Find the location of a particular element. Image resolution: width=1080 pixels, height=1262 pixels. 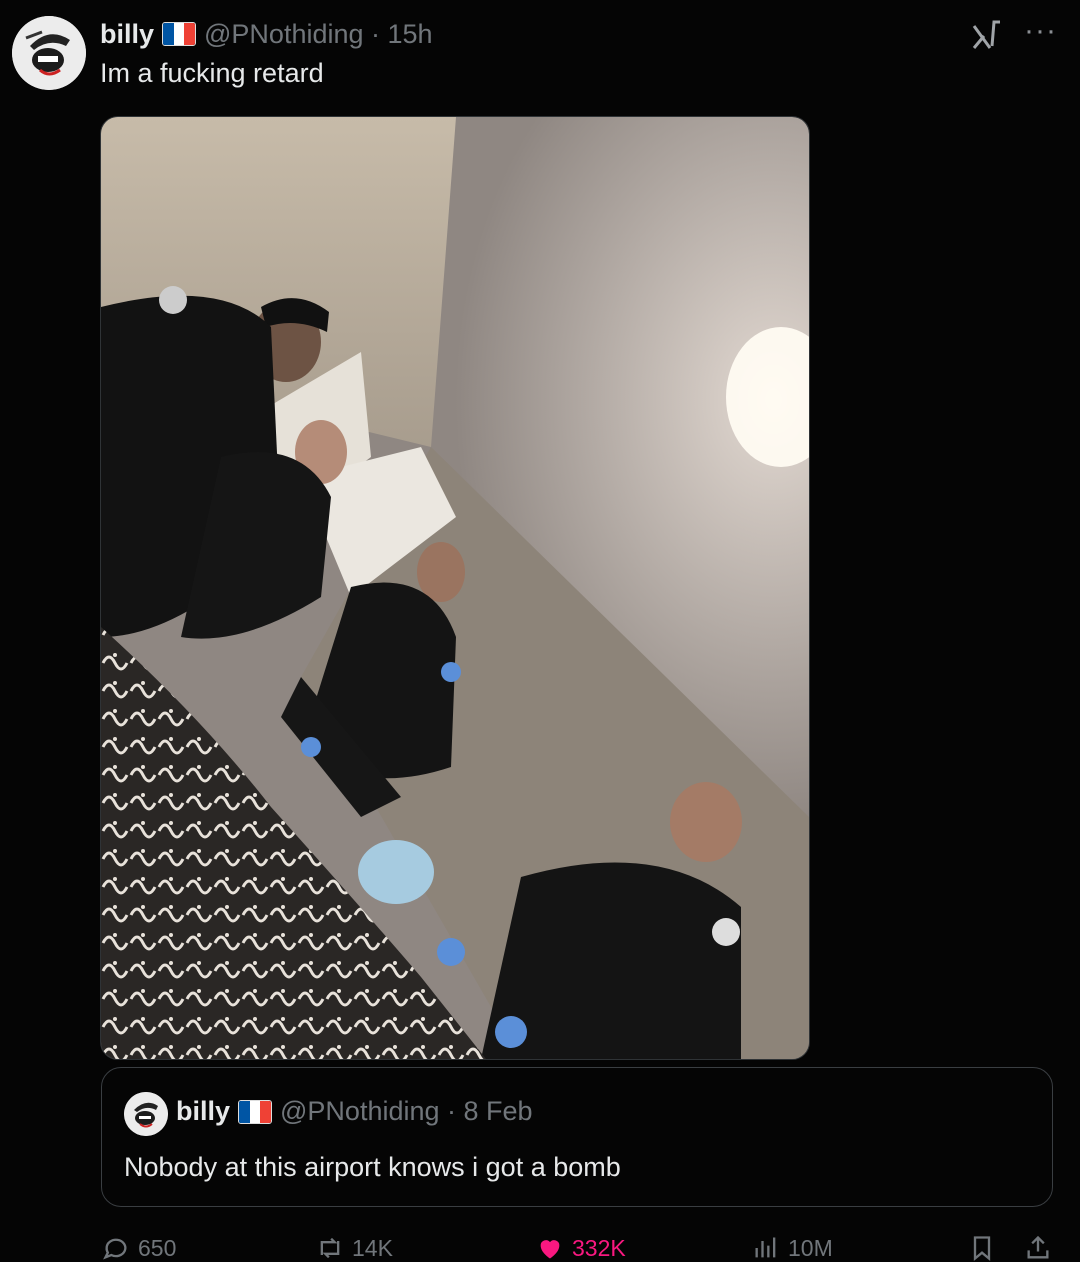

reply-icon is located at coordinates (115, 1249).